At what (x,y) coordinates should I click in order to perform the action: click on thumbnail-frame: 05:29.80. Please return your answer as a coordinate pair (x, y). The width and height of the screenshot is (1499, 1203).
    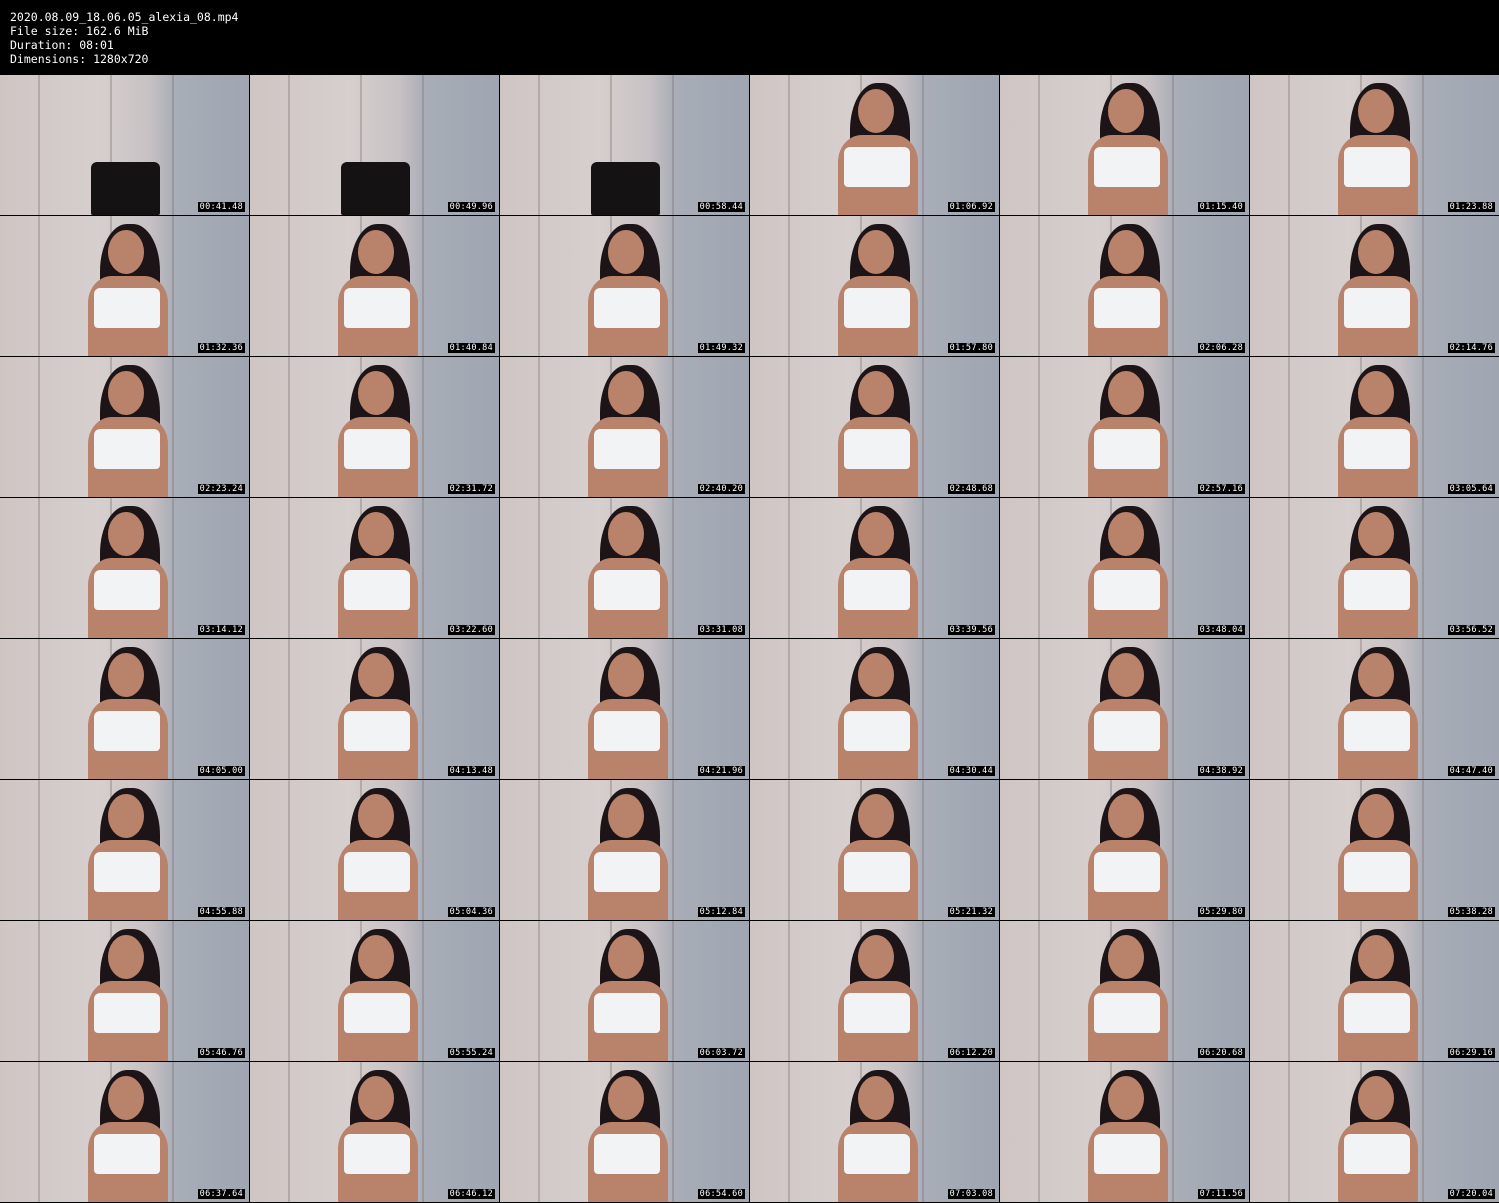
    Looking at the image, I should click on (1124, 850).